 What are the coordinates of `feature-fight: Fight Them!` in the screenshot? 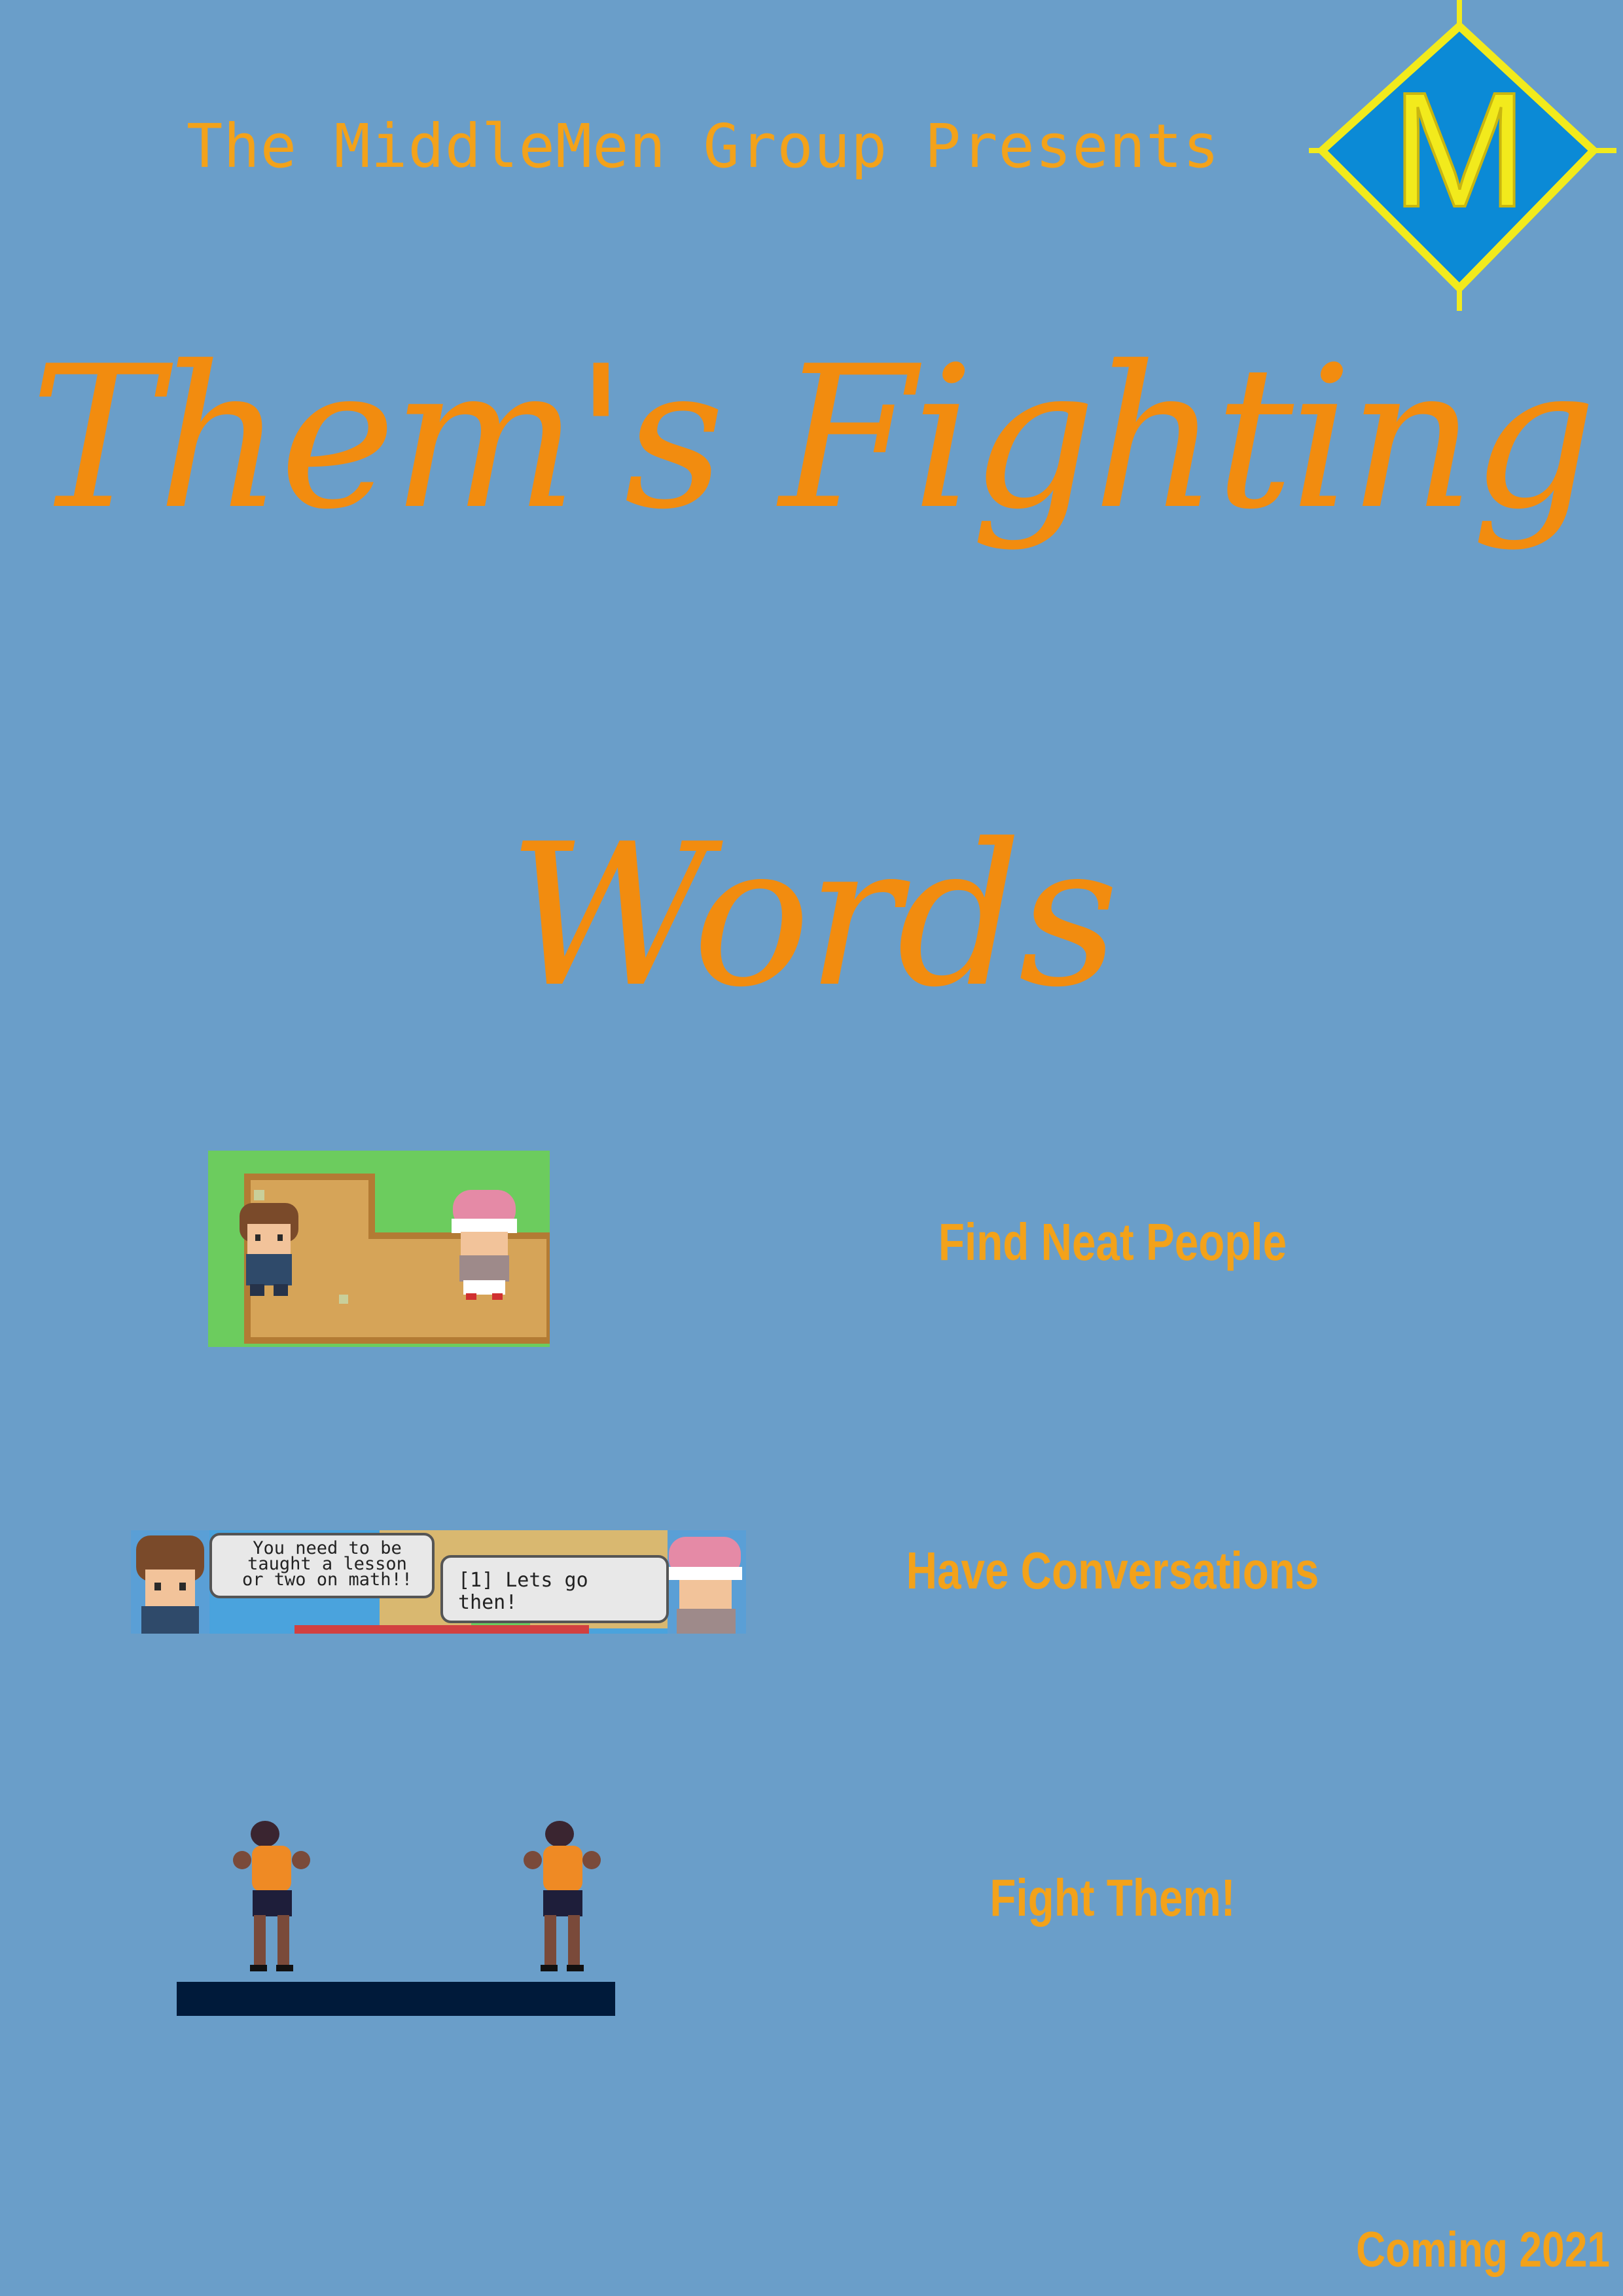 It's located at (1113, 1898).